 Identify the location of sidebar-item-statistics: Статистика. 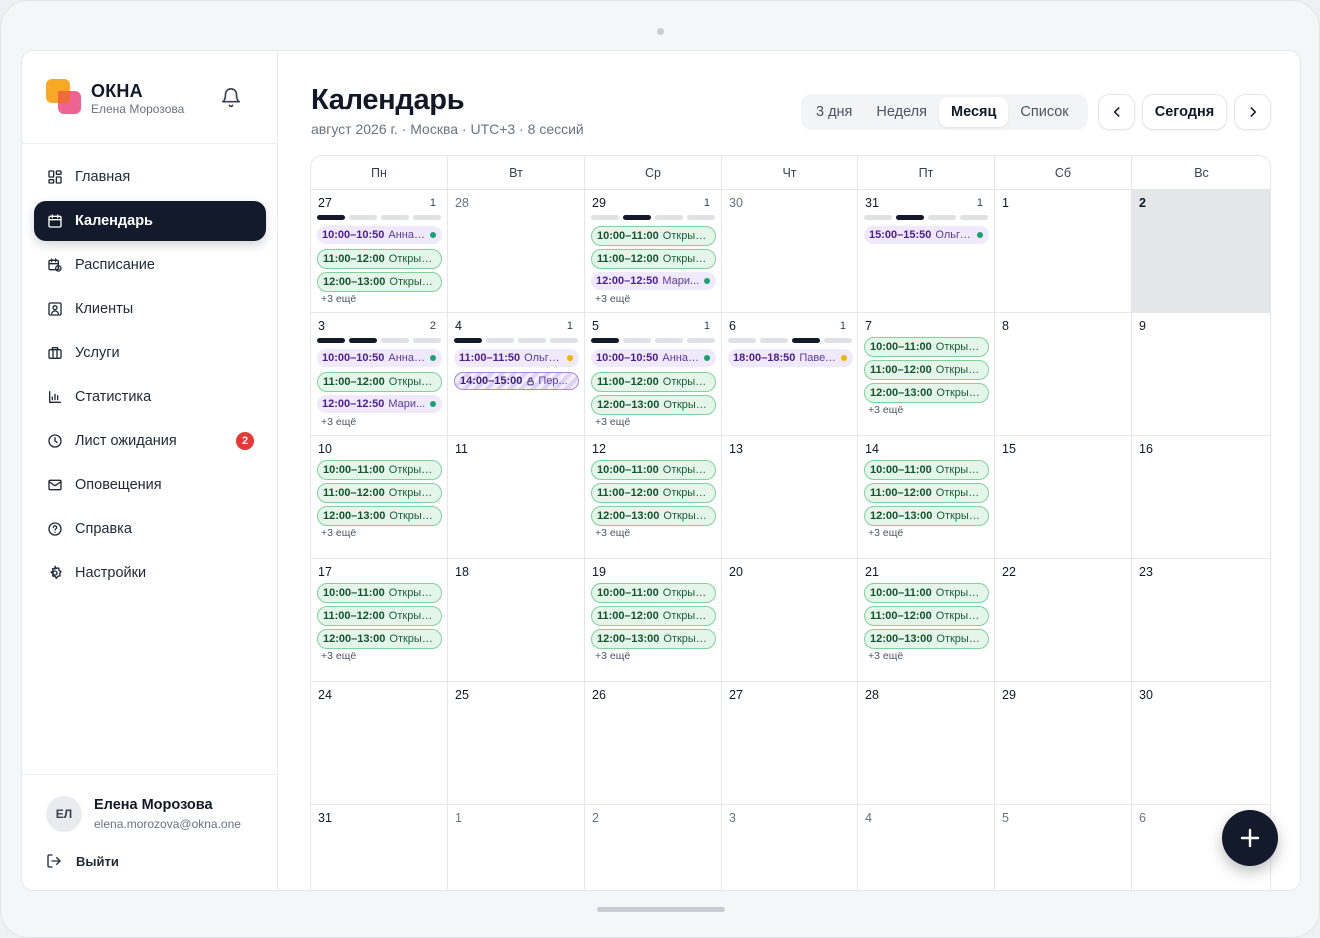
(150, 397).